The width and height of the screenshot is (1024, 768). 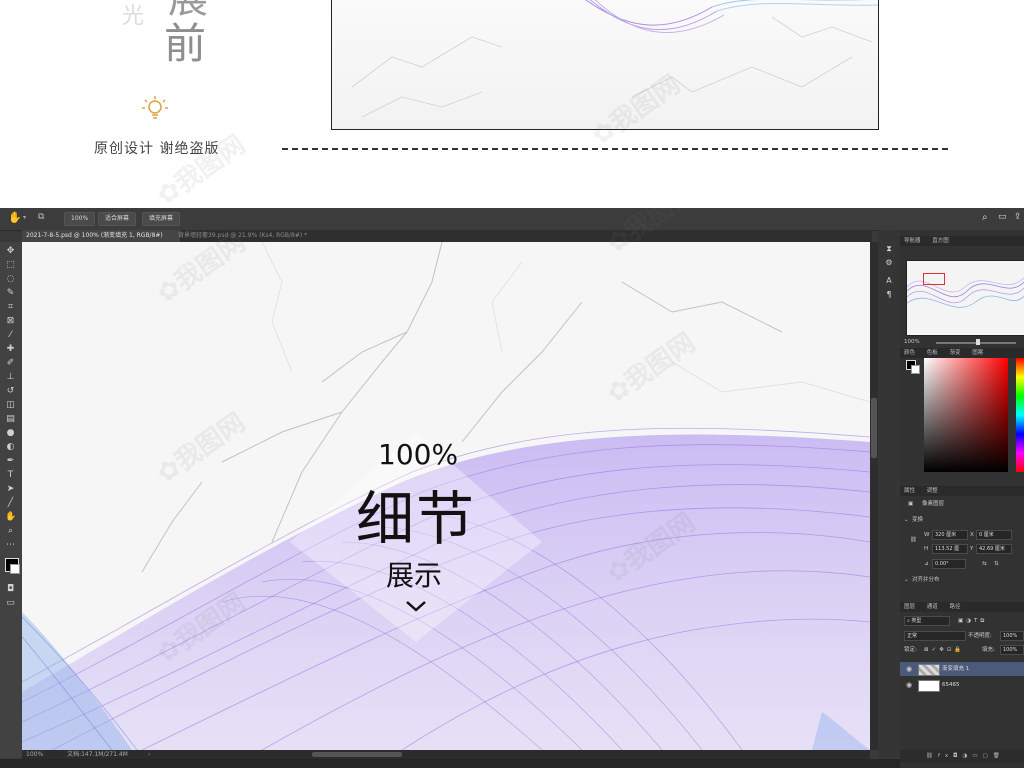 I want to click on lightbulb-icon, so click(x=155, y=107).